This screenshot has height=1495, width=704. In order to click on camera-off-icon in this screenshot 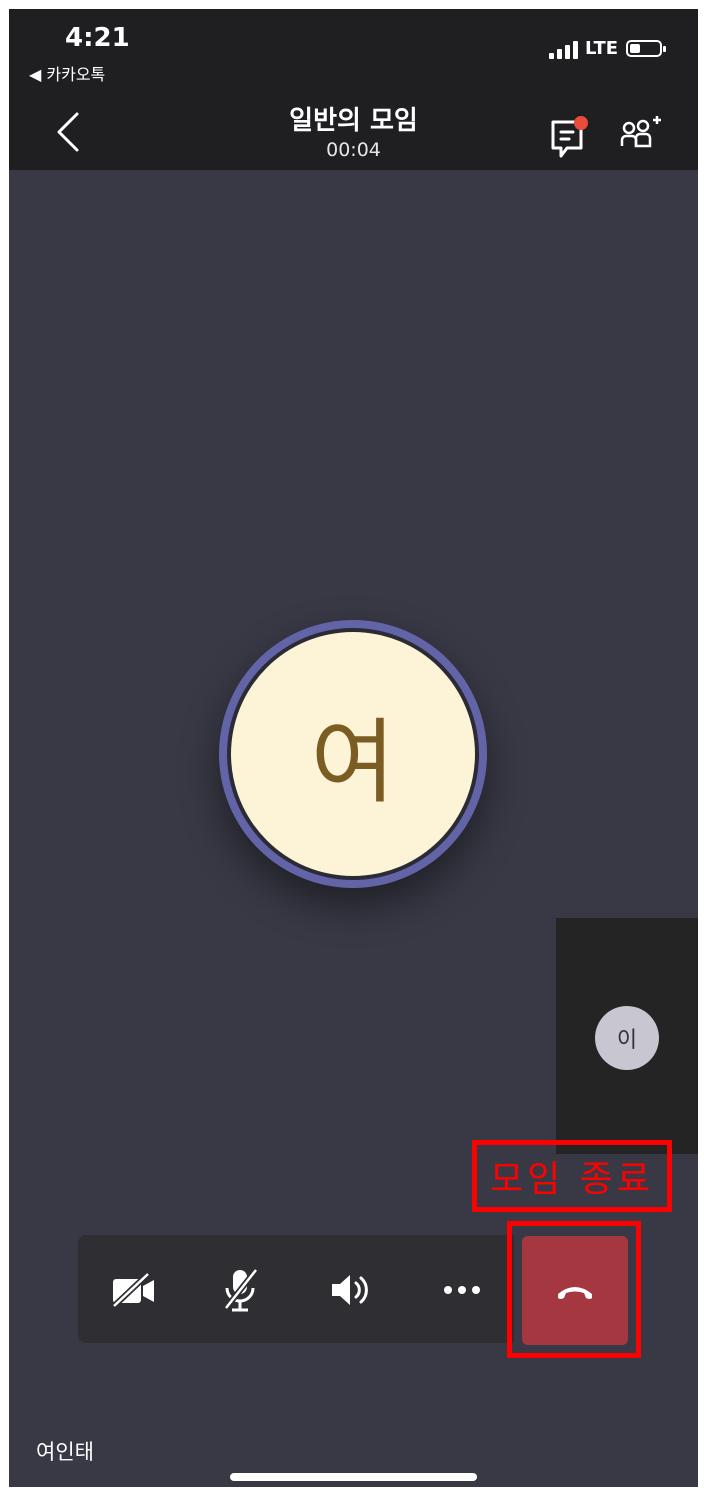, I will do `click(134, 1290)`.